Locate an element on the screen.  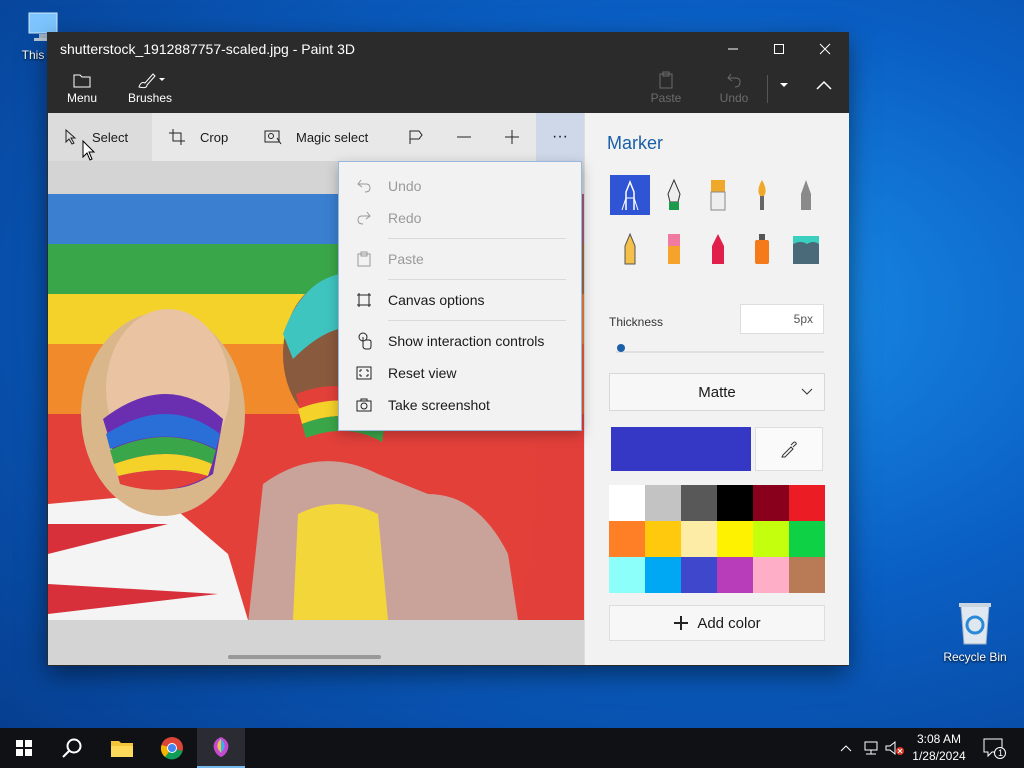
select-arrow-icon is located at coordinates (71, 137).